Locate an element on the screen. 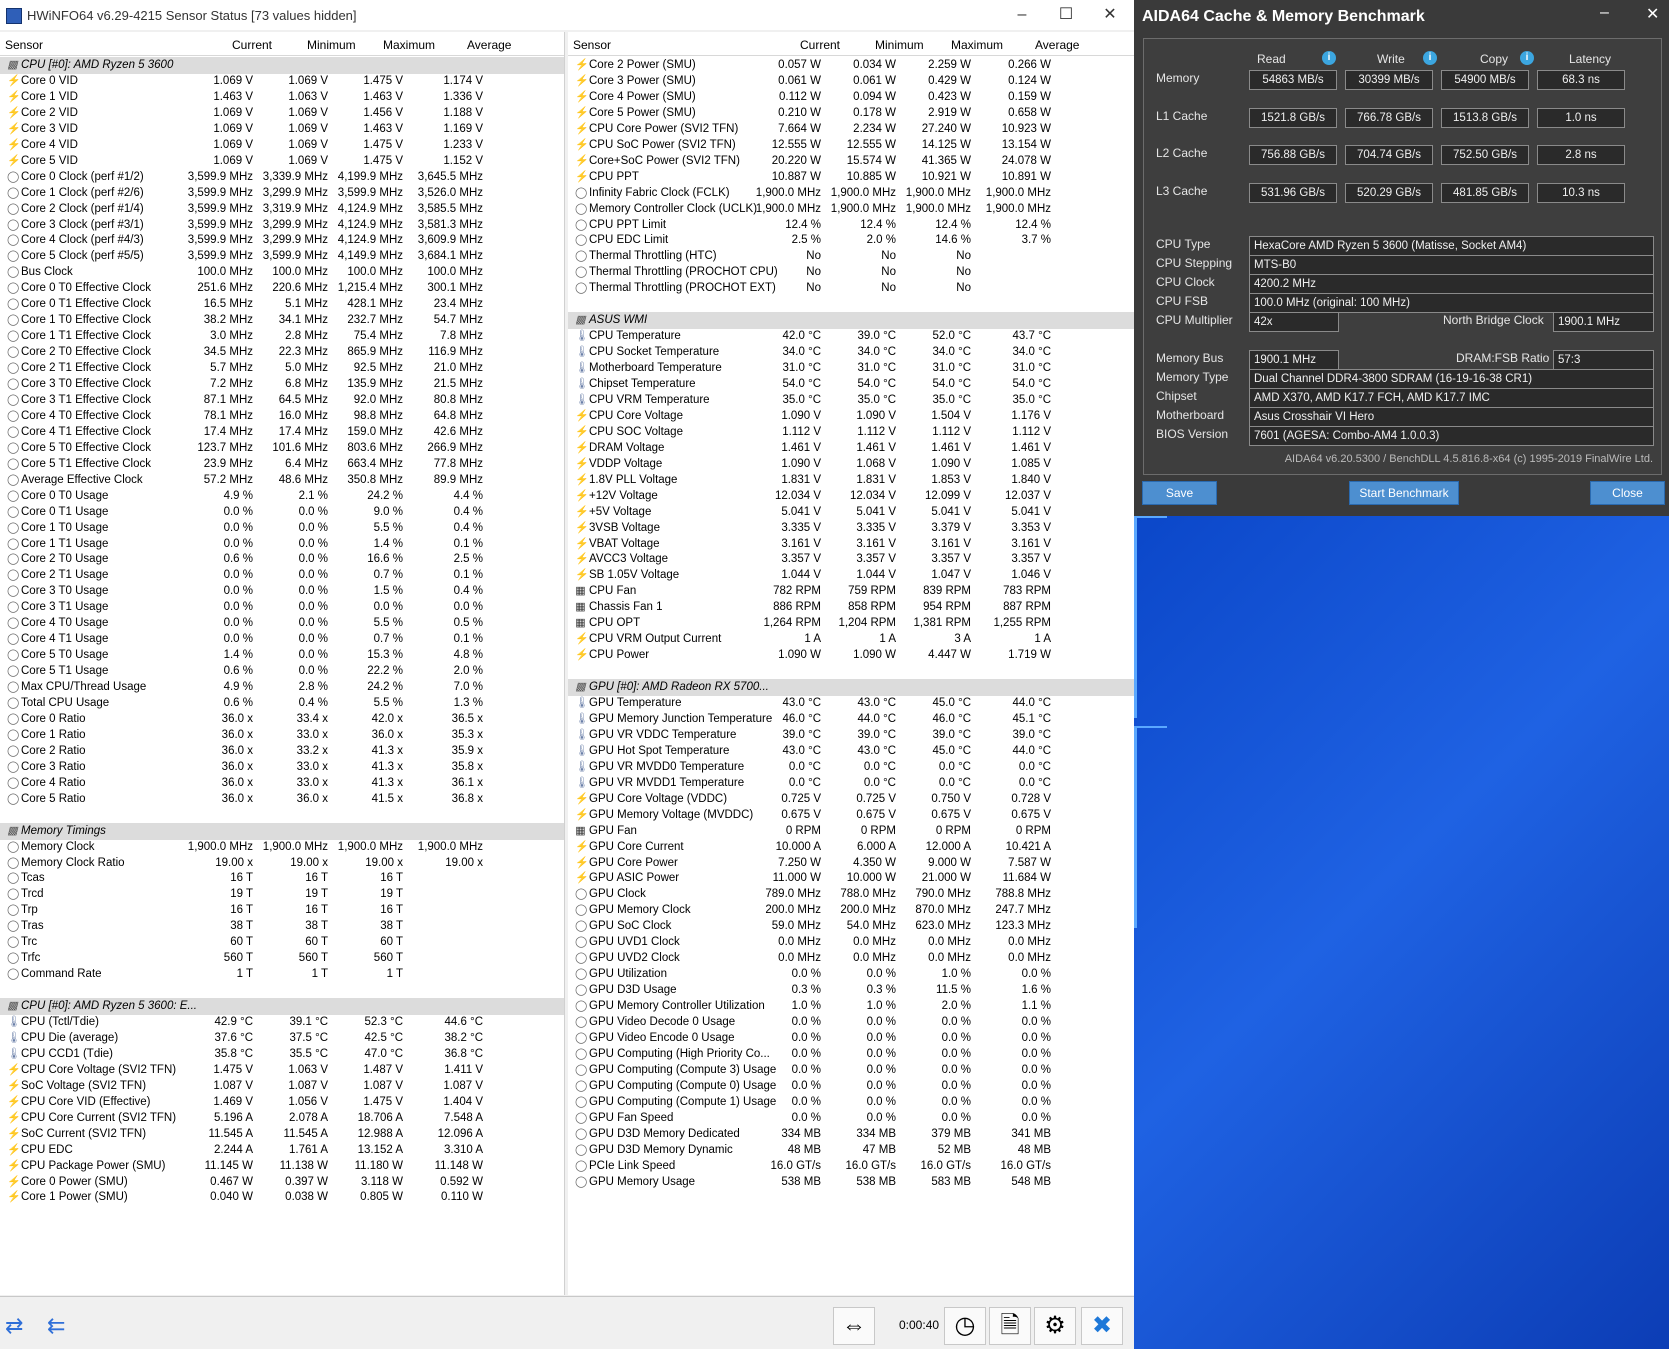  minimize-button: – is located at coordinates (1604, 13).